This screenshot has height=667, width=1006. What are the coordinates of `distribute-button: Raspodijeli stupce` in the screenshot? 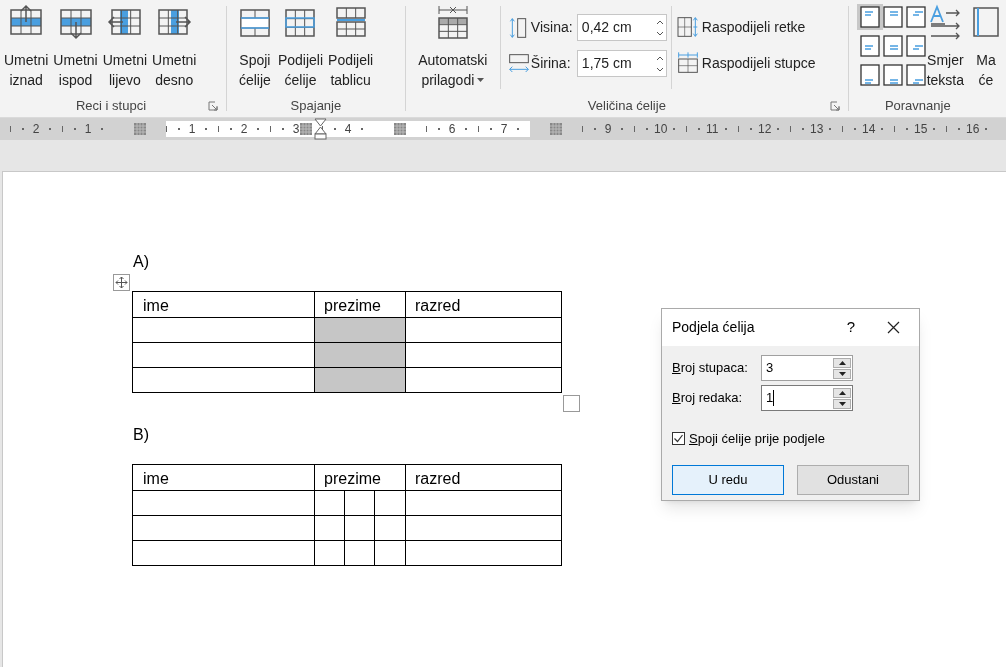 It's located at (745, 63).